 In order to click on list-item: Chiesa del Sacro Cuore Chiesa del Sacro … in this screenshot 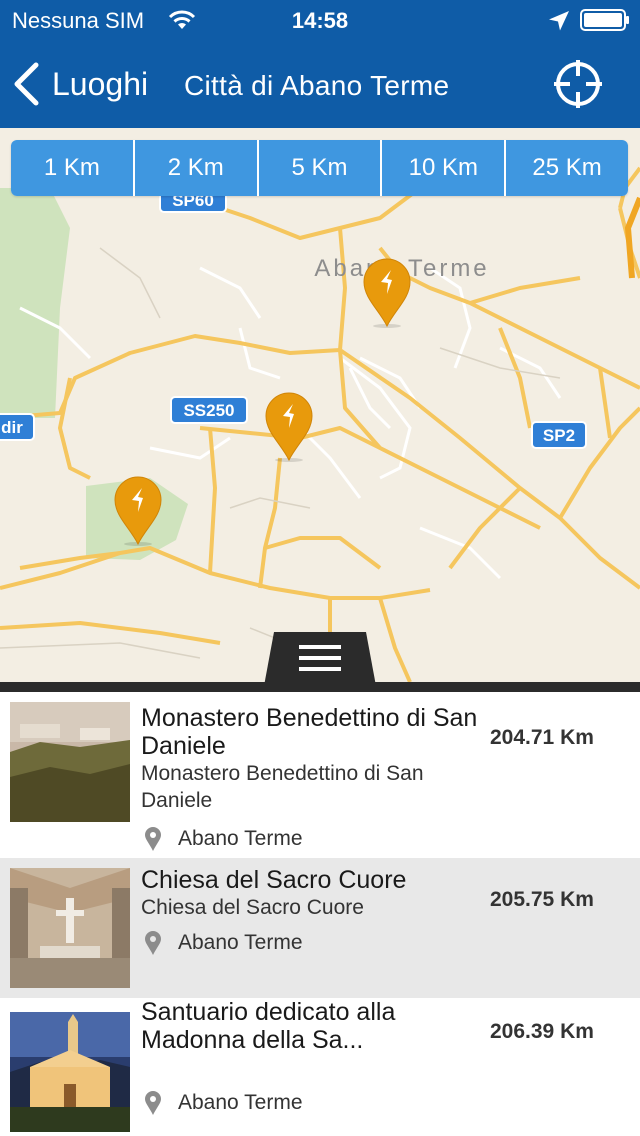, I will do `click(320, 928)`.